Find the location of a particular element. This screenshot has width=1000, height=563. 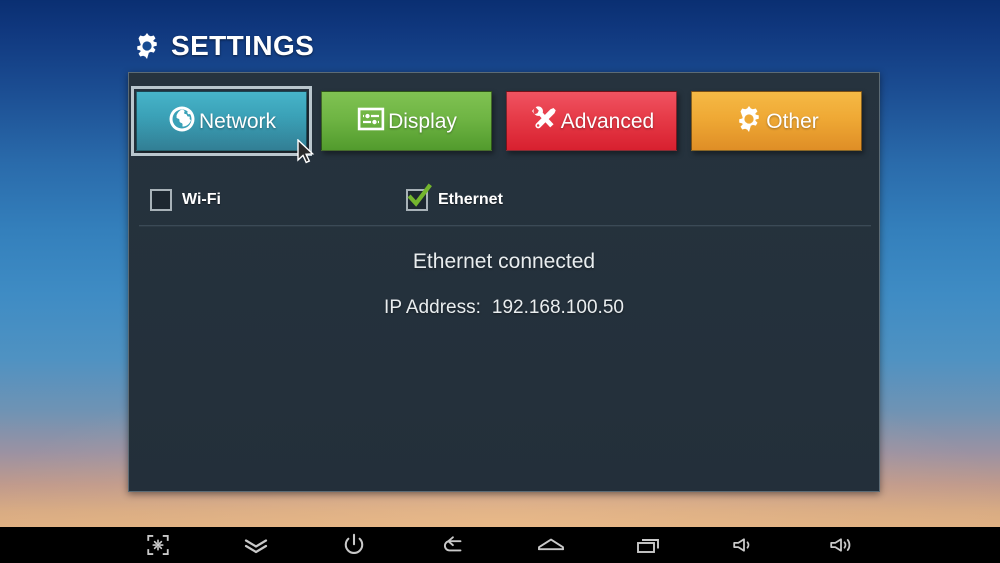

tab-display: Display is located at coordinates (406, 121).